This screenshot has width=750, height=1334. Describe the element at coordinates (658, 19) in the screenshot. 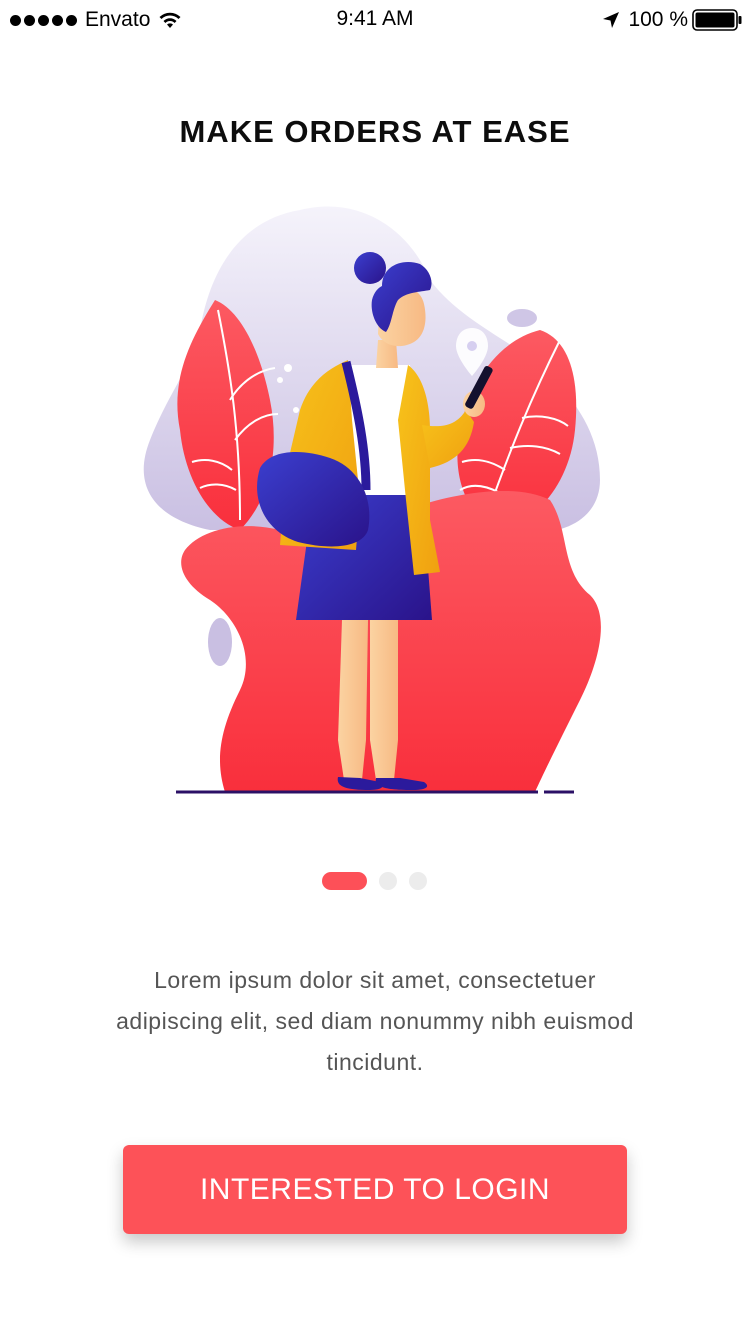

I see `battery-percentage: 100 %` at that location.